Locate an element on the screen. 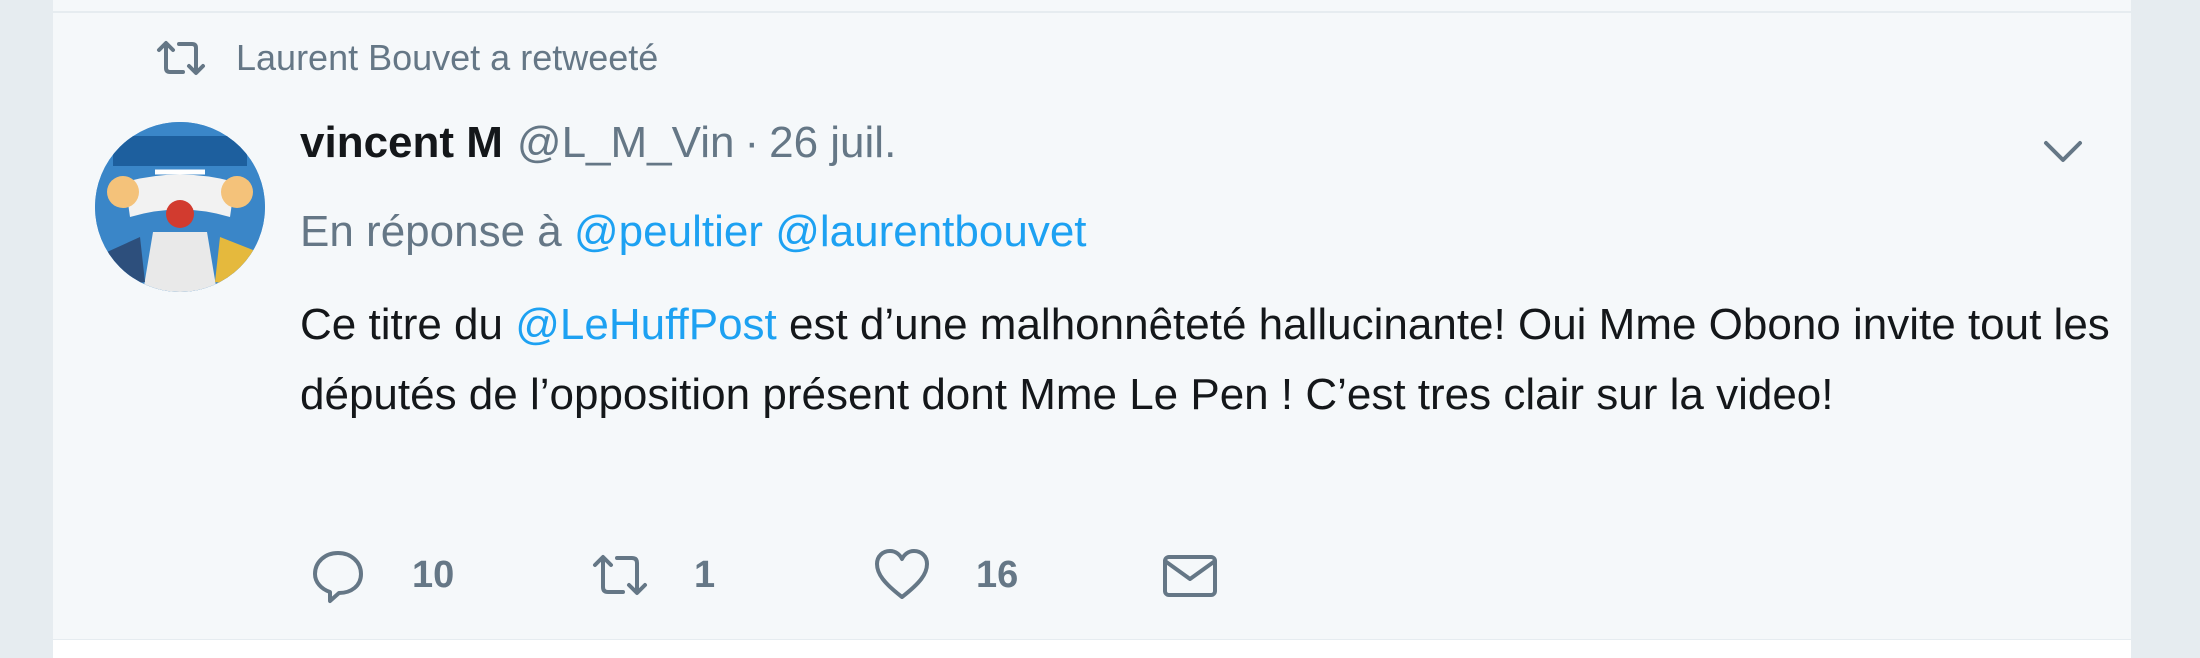 The image size is (2200, 658). author-handle: @L_M_Vin is located at coordinates (626, 143).